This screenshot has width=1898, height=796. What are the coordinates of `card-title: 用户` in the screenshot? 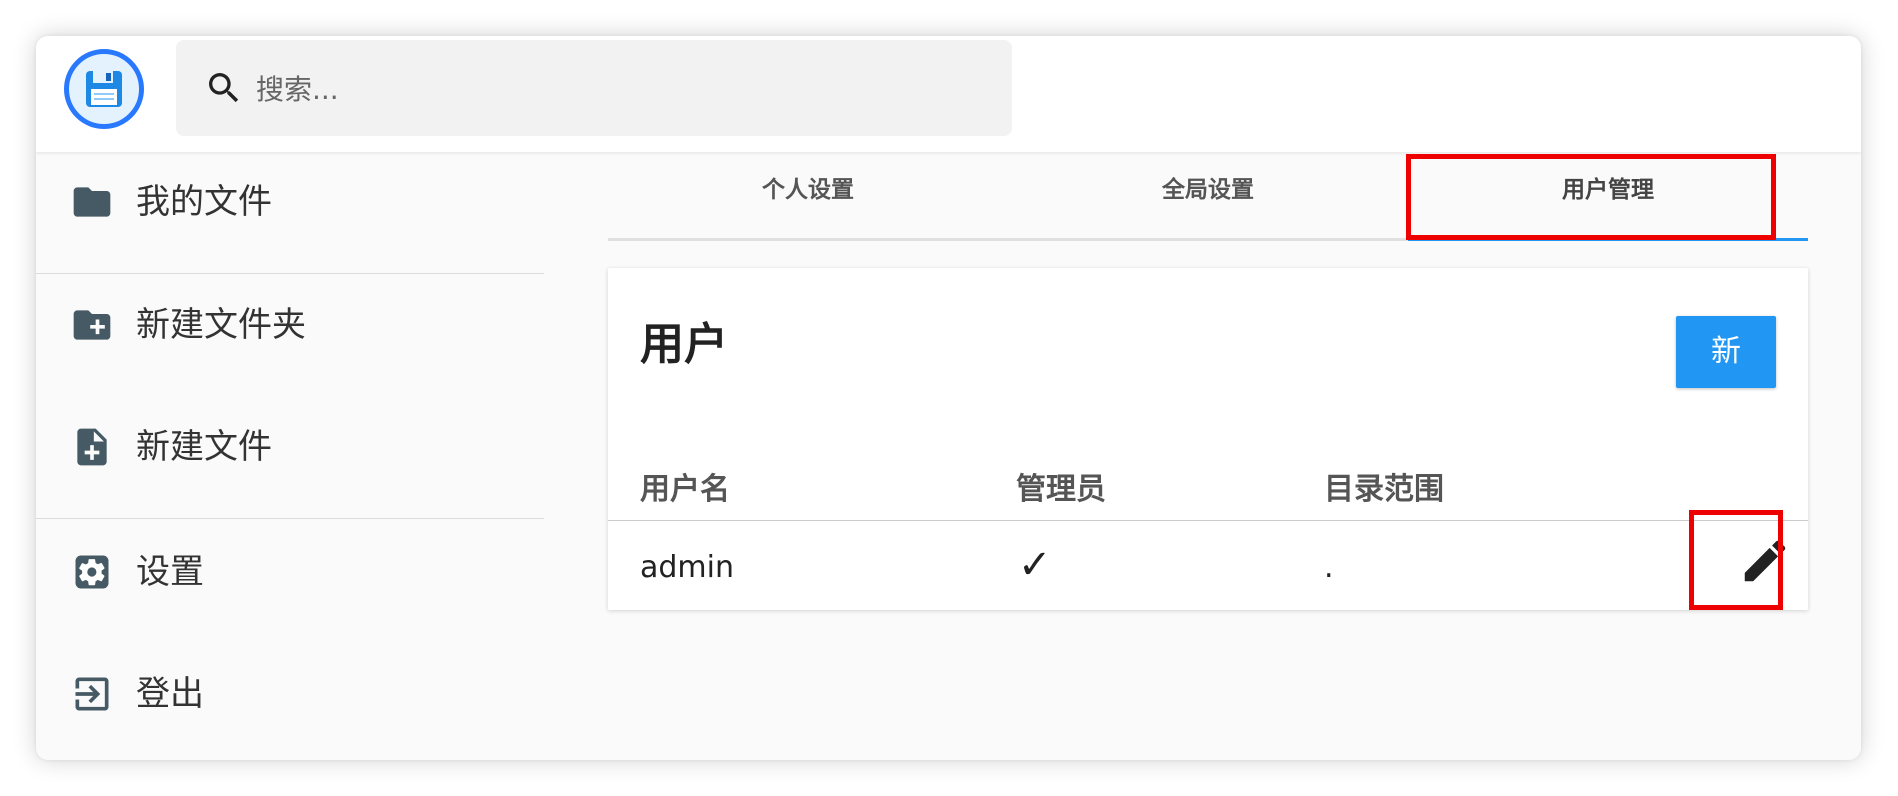 It's located at (684, 344).